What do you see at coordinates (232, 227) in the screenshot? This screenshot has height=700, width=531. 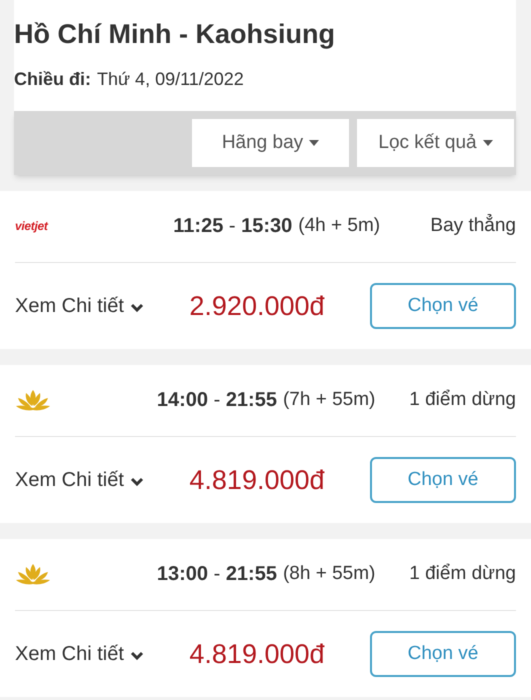 I see `flight-times: 11:25 - 15:30` at bounding box center [232, 227].